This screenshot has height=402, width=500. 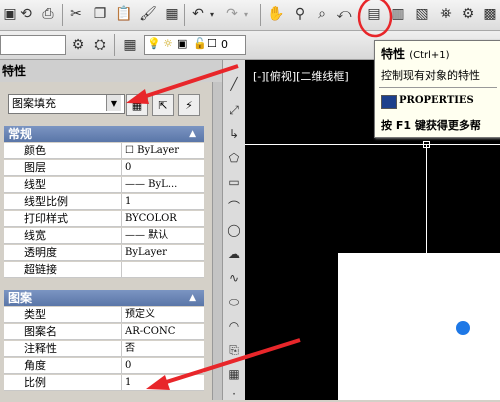 I want to click on chevron-down-icon: ▼, so click(x=113, y=103).